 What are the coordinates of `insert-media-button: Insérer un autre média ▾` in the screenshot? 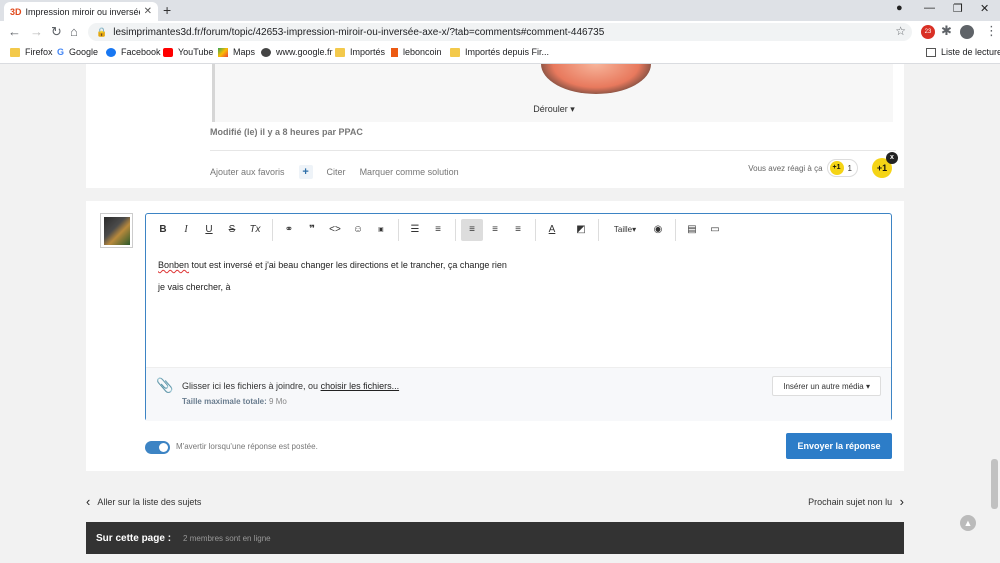 It's located at (826, 386).